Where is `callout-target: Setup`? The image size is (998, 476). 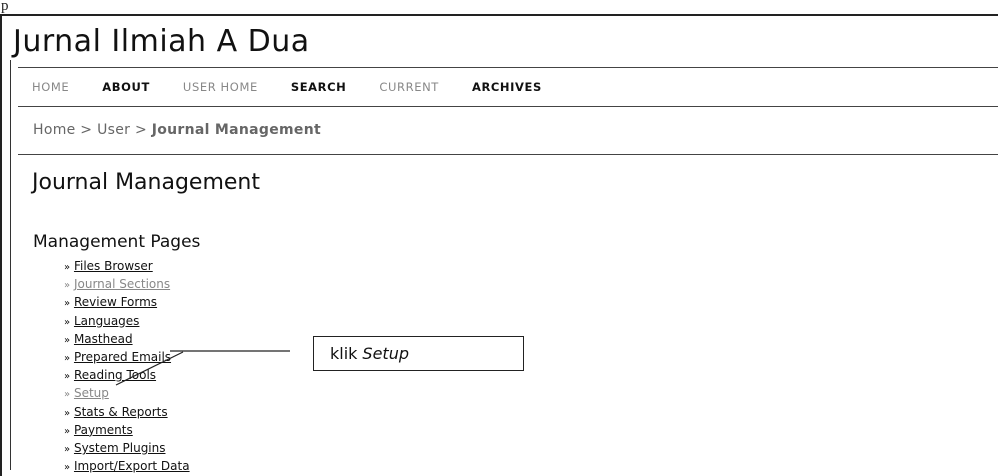
callout-target: Setup is located at coordinates (385, 353).